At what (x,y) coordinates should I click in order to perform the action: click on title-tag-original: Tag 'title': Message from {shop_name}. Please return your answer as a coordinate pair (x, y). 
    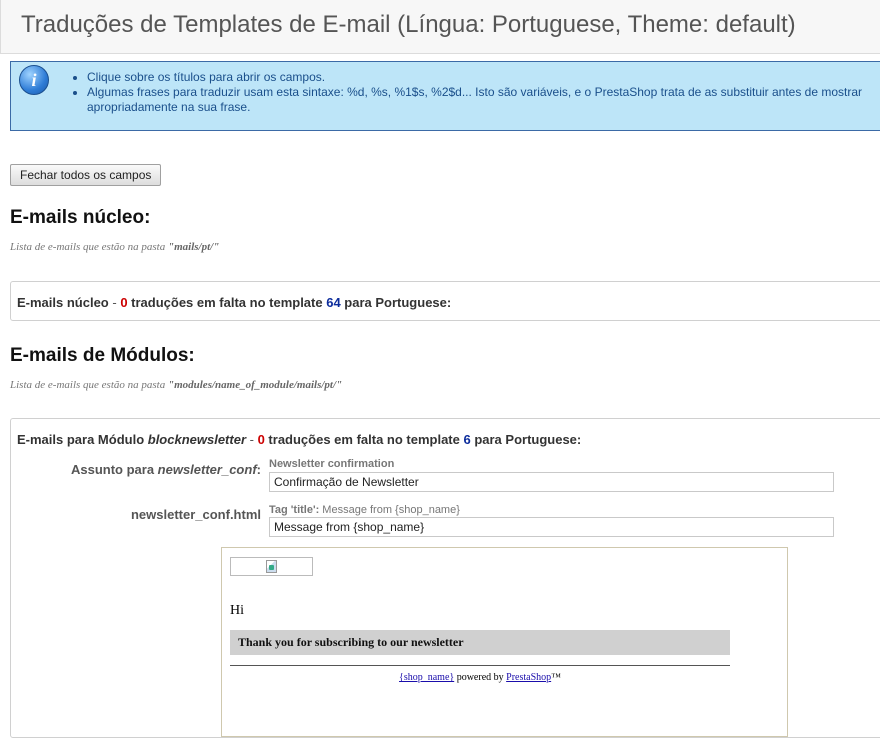
    Looking at the image, I should click on (364, 510).